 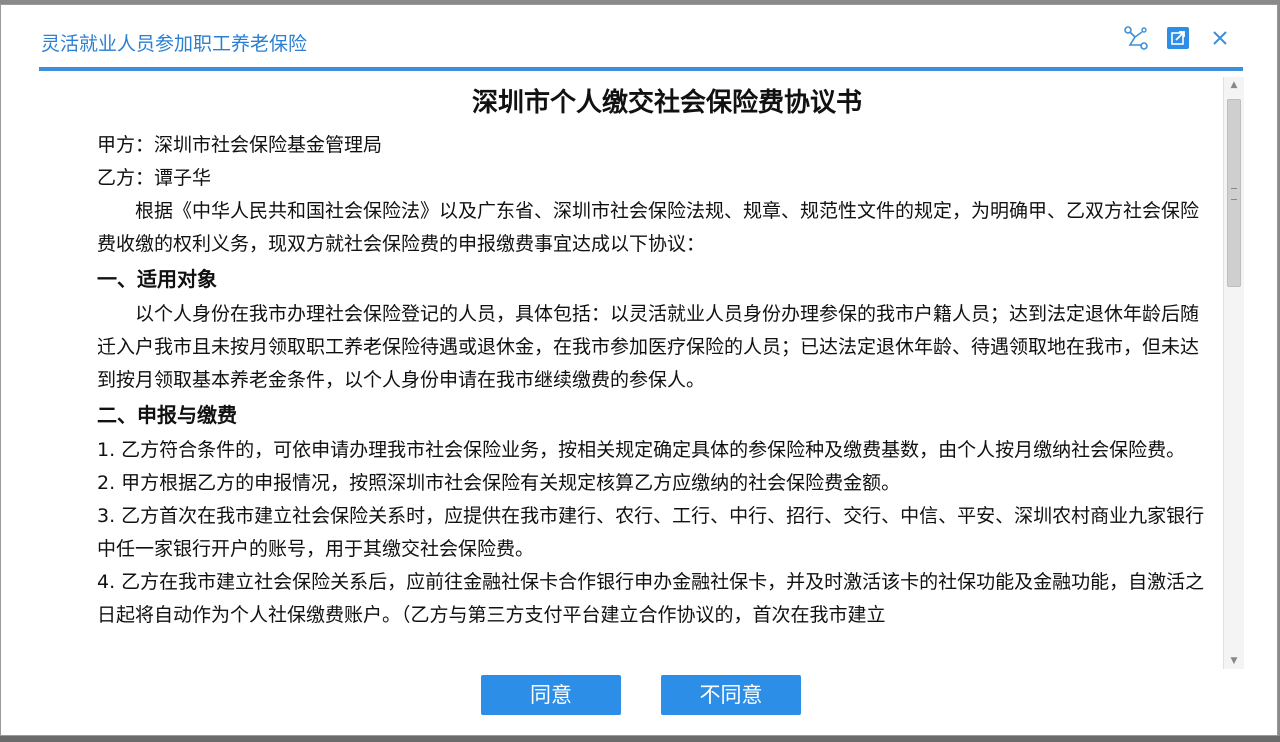 What do you see at coordinates (167, 415) in the screenshot?
I see `section-2-heading: 二、申报与缴费` at bounding box center [167, 415].